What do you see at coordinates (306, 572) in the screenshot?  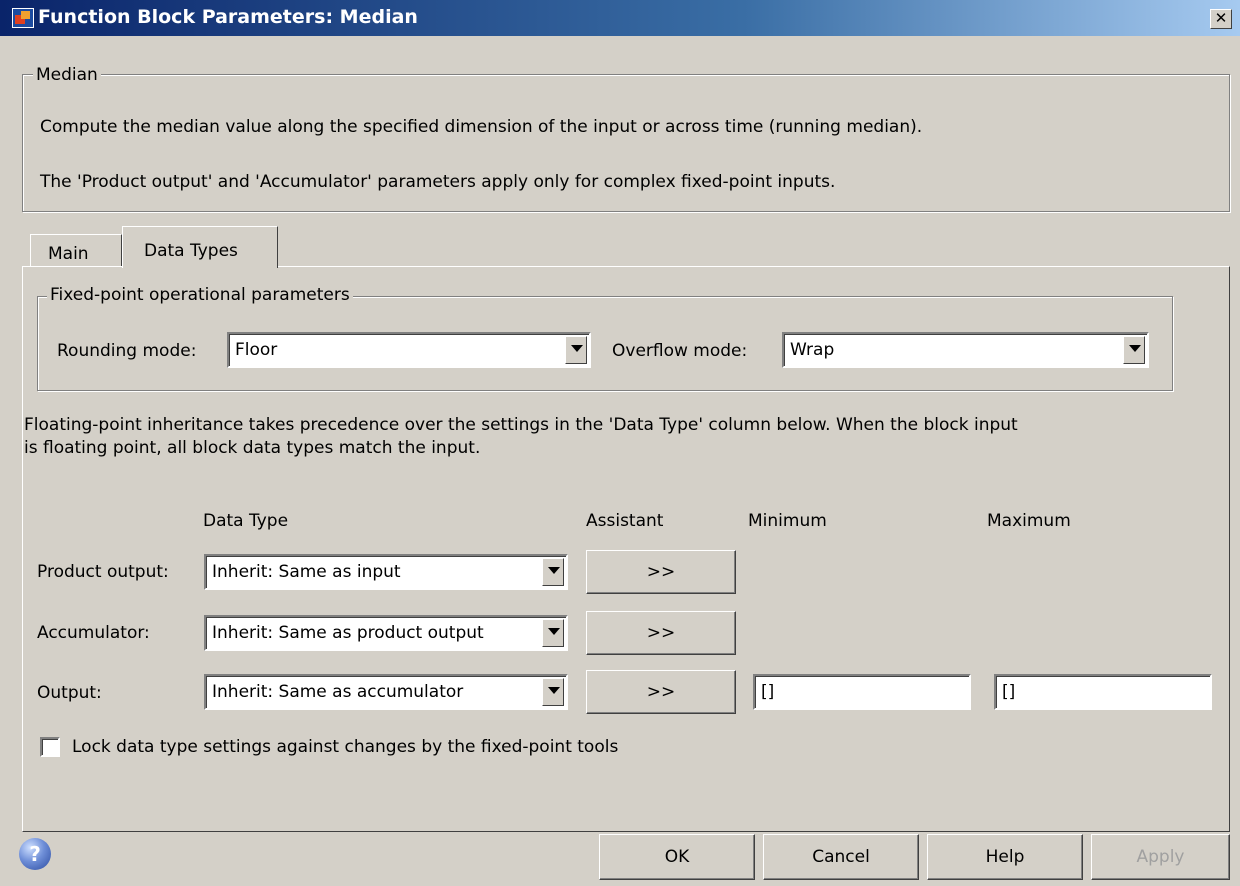 I see `product-output-type-value: Inherit: Same as input` at bounding box center [306, 572].